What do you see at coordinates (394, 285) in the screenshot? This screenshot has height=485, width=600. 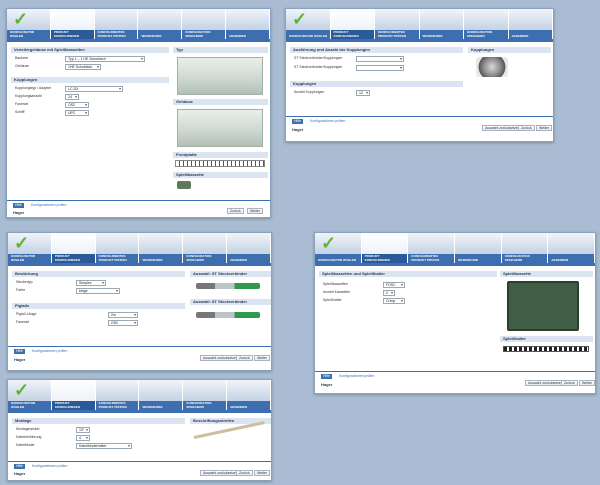 I see `select-spleisskassetten: FOSC` at bounding box center [394, 285].